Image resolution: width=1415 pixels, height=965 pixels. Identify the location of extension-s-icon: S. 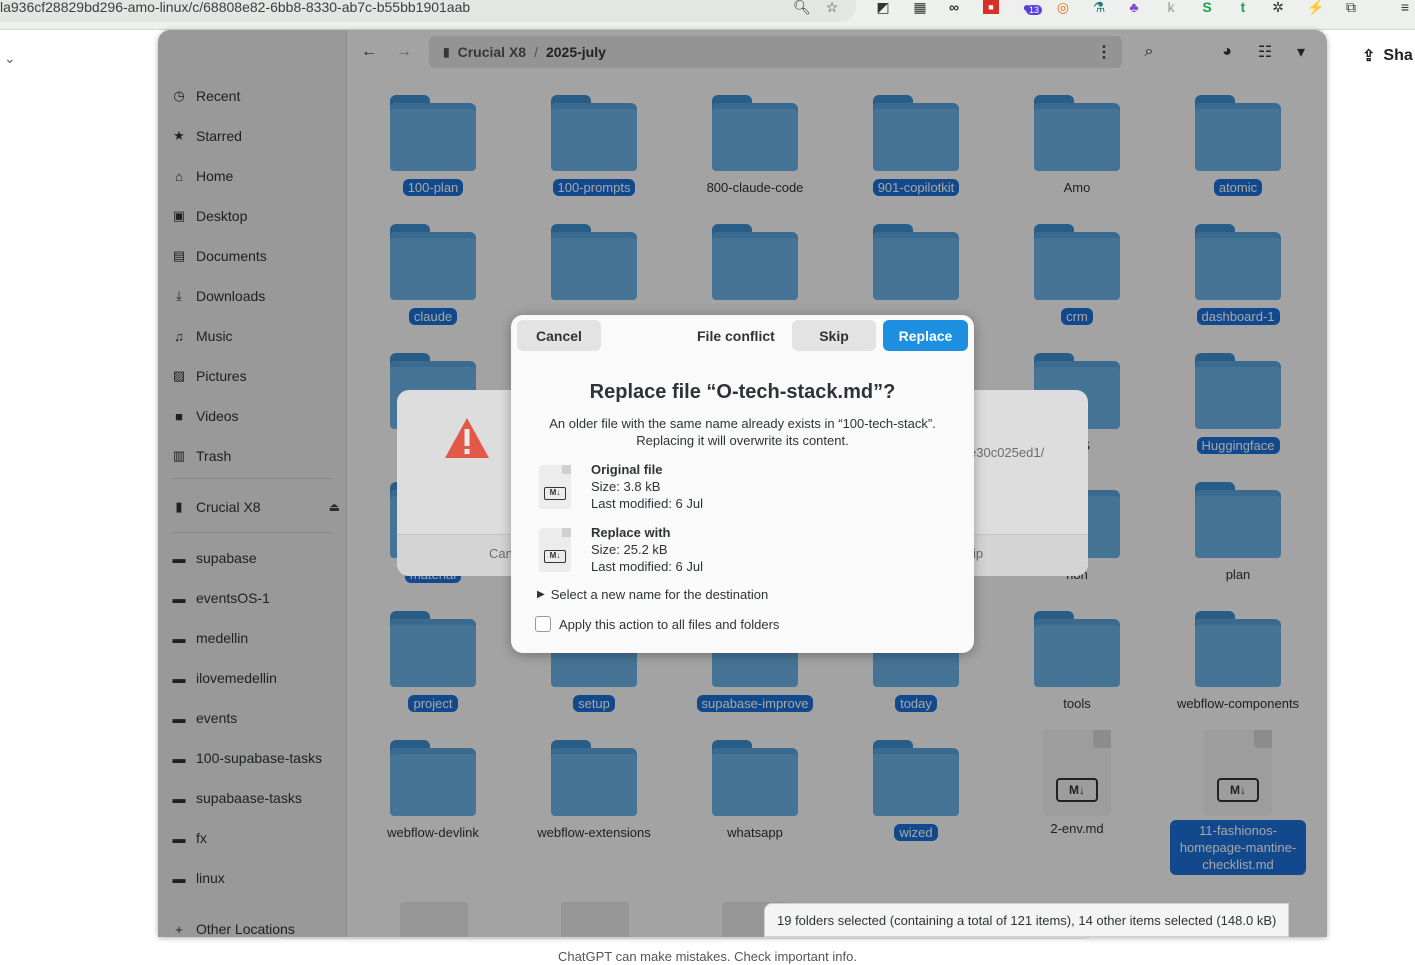
(1207, 7).